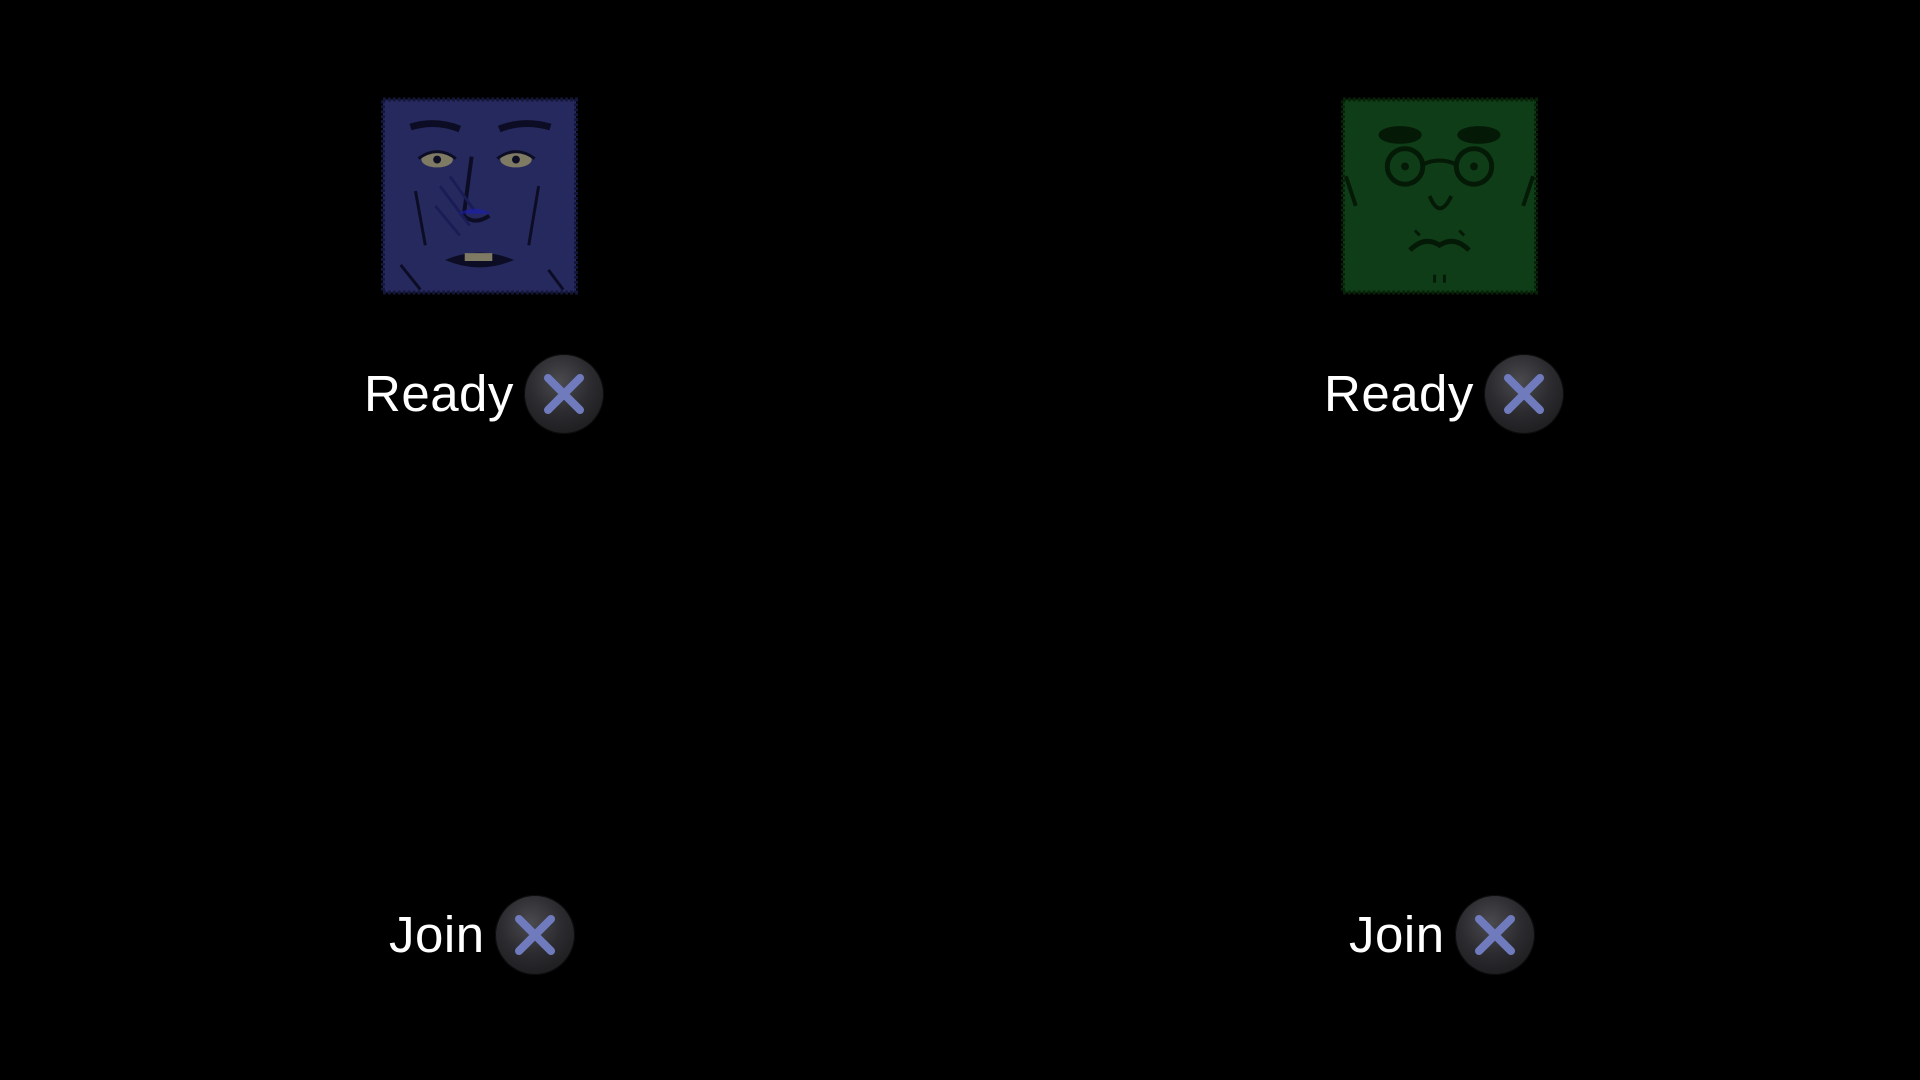  I want to click on ready-prompt-p2: Ready, so click(1444, 394).